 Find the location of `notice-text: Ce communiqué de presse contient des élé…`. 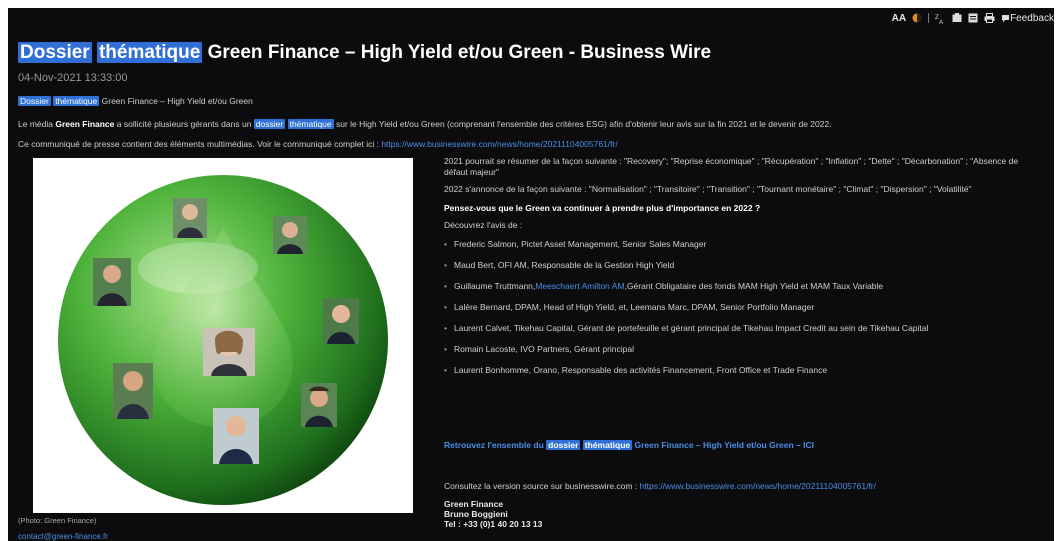

notice-text: Ce communiqué de presse contient des élé… is located at coordinates (200, 144).